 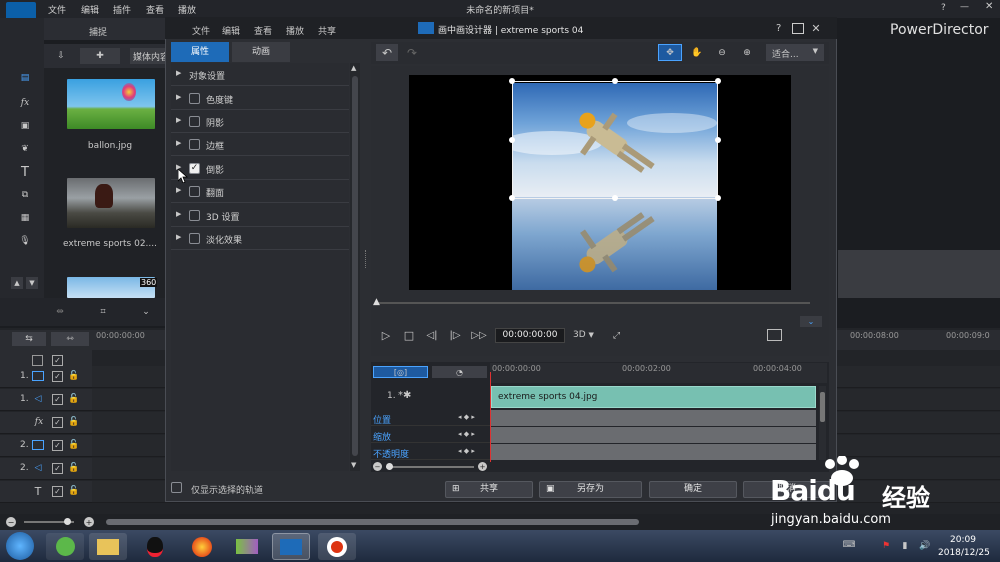 I want to click on maximize-icon, so click(x=798, y=28).